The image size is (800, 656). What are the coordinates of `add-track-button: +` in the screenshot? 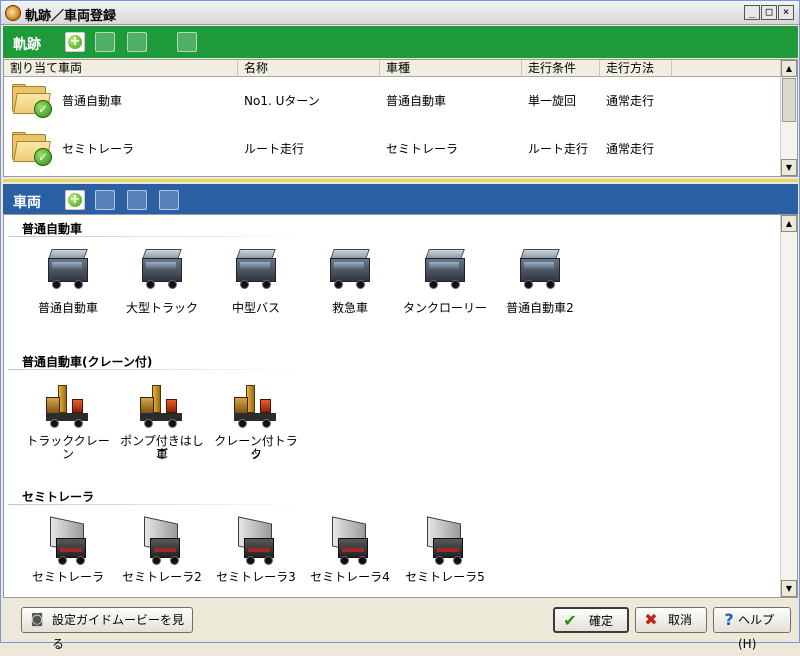 It's located at (75, 42).